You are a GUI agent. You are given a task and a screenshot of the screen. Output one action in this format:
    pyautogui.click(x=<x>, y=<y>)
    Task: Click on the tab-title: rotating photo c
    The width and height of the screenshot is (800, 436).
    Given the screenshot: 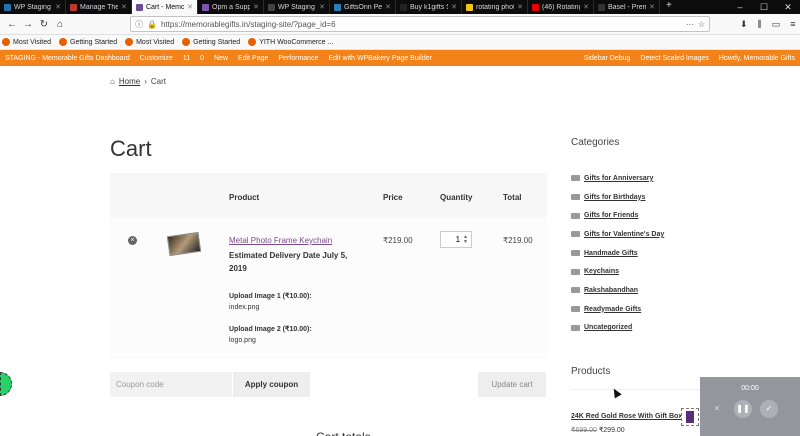 What is the action you would take?
    pyautogui.click(x=495, y=7)
    